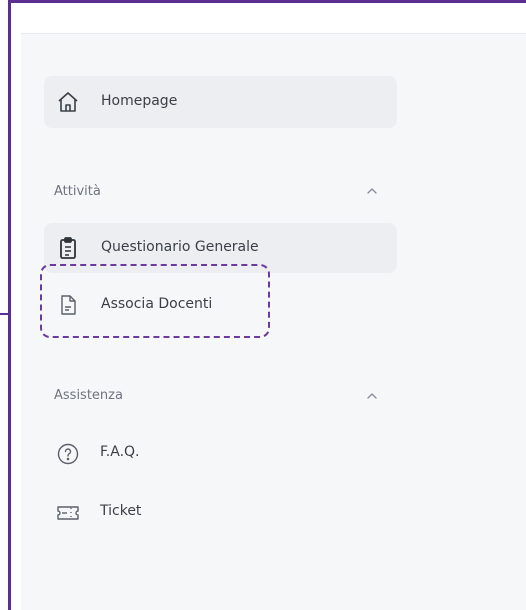  What do you see at coordinates (273, 18) in the screenshot?
I see `sidebar-header` at bounding box center [273, 18].